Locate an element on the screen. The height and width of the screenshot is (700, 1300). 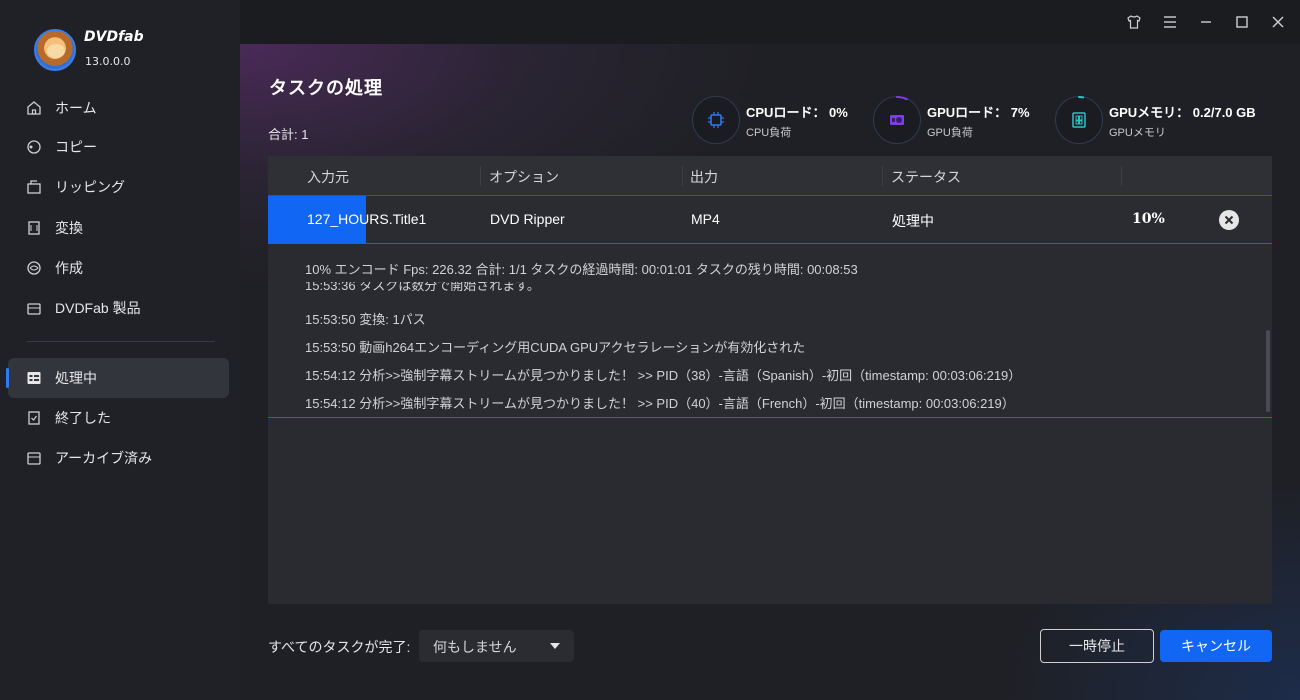
memory-icon is located at coordinates (1079, 120).